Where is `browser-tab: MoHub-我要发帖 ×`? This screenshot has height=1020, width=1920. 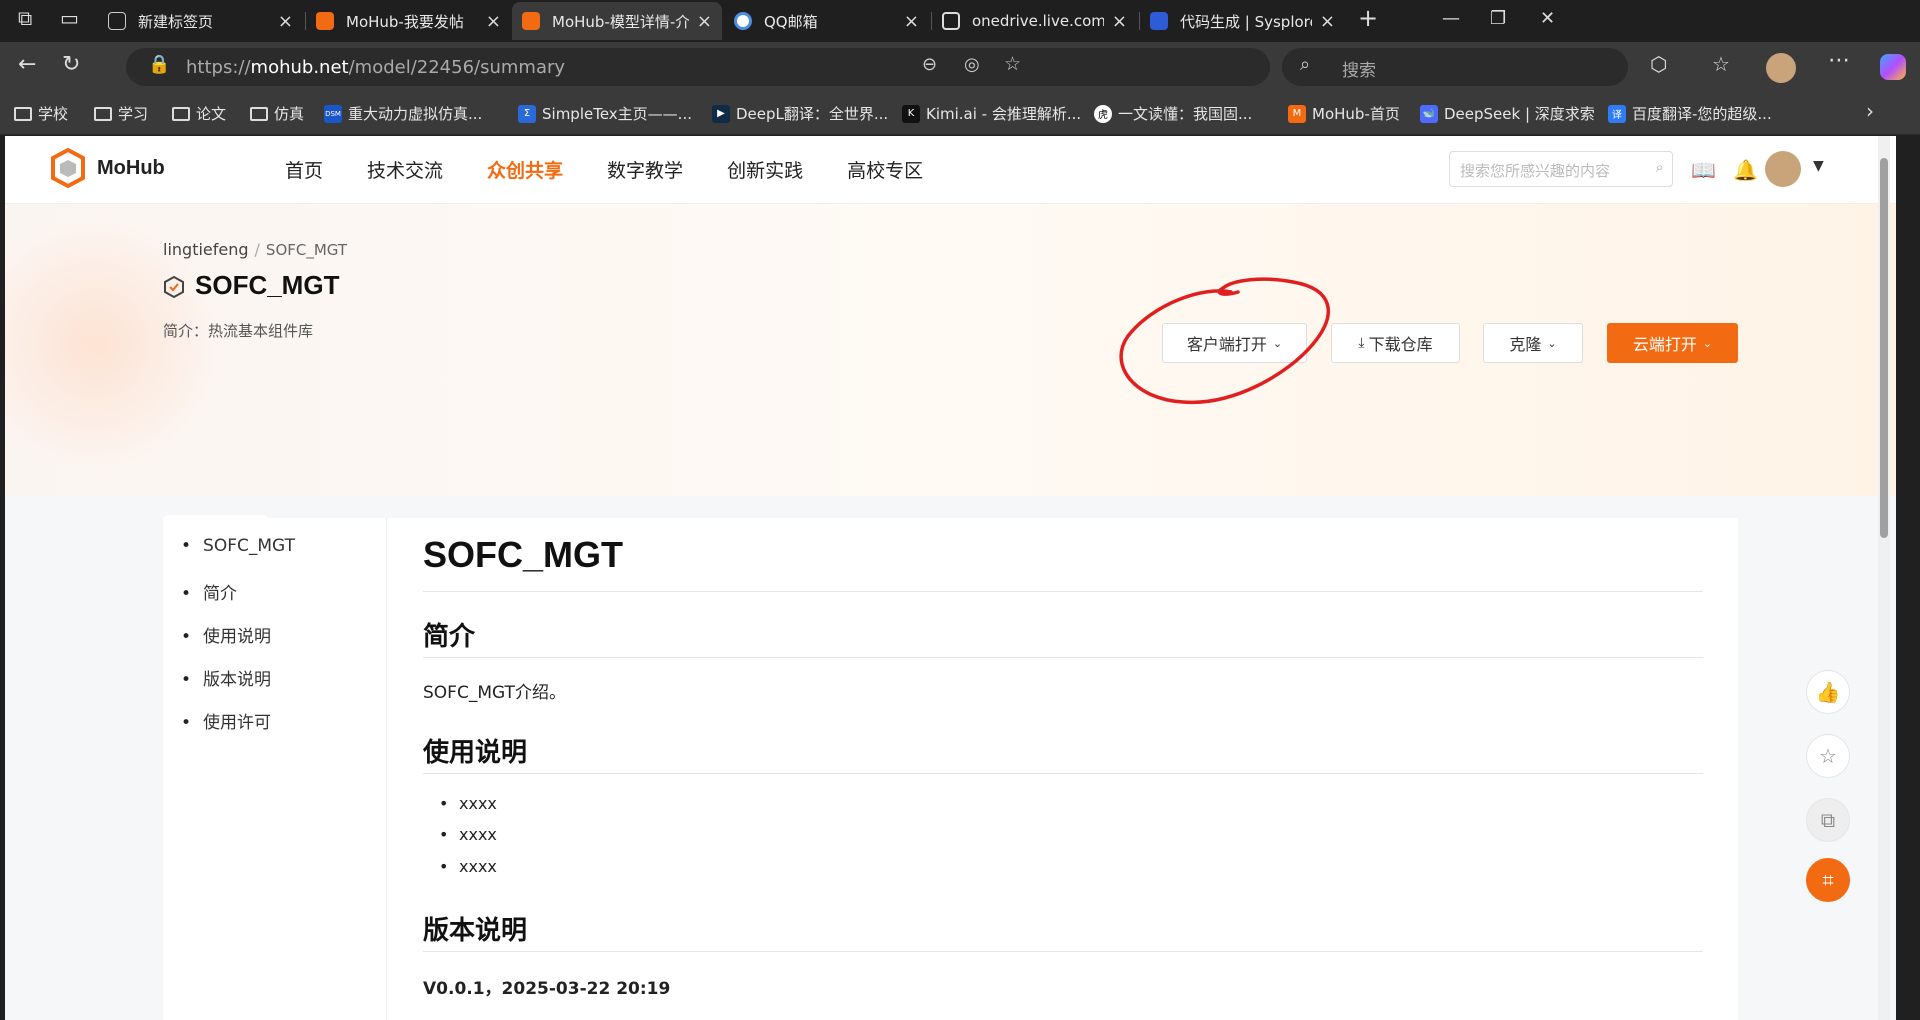
browser-tab: MoHub-我要发帖 × is located at coordinates (408, 21).